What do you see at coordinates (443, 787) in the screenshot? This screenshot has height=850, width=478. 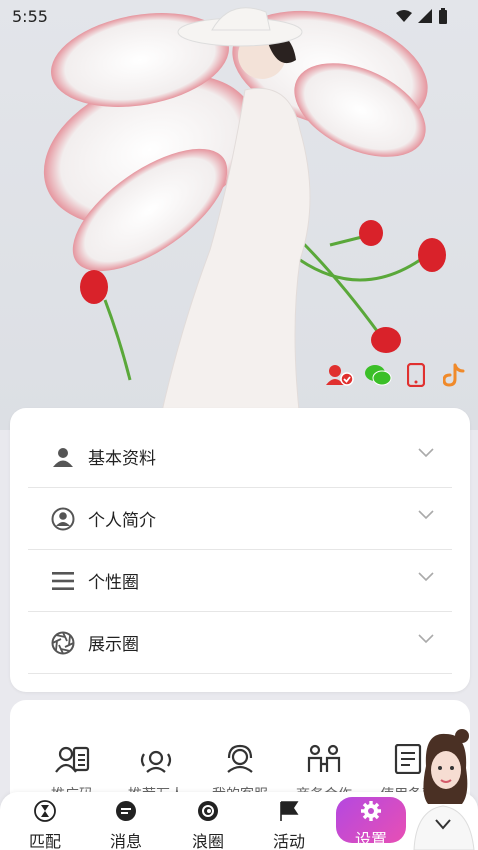 I see `assistant-avatar` at bounding box center [443, 787].